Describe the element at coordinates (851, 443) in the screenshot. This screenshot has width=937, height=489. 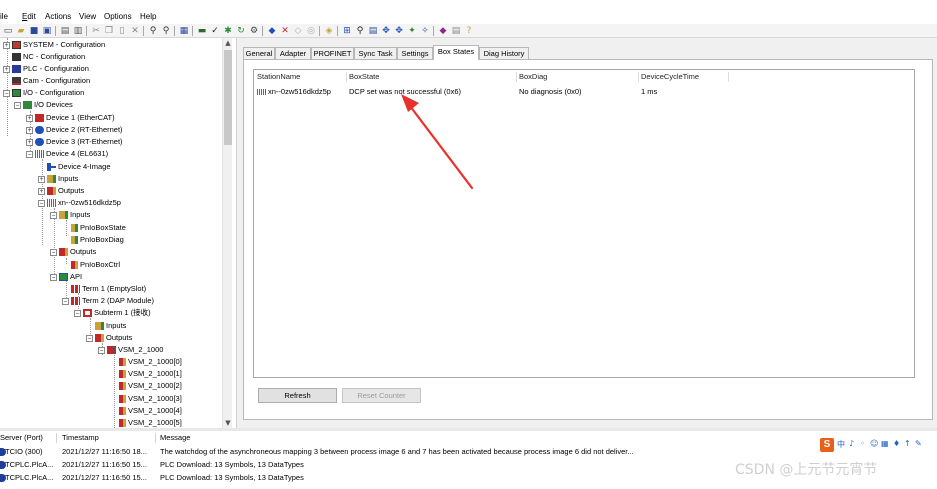
I see `moon-icon: ♪` at that location.